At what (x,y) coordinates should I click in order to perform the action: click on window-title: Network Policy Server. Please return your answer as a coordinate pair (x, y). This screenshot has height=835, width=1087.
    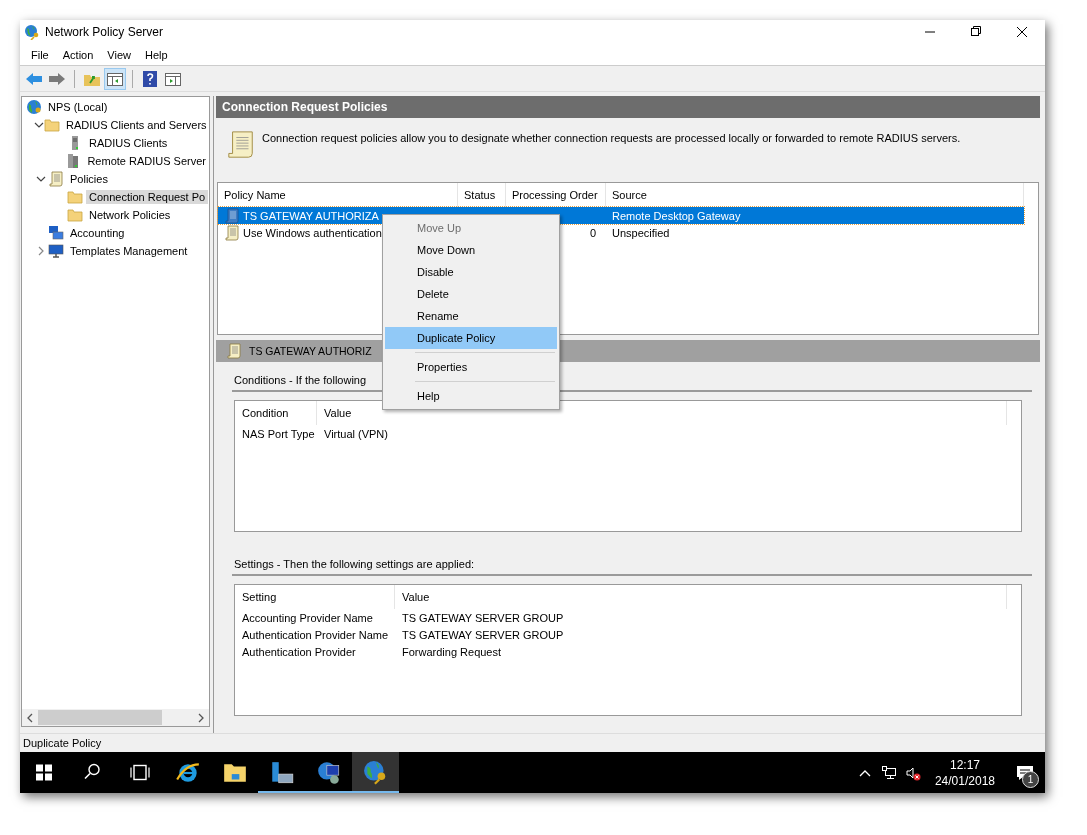
    Looking at the image, I should click on (104, 32).